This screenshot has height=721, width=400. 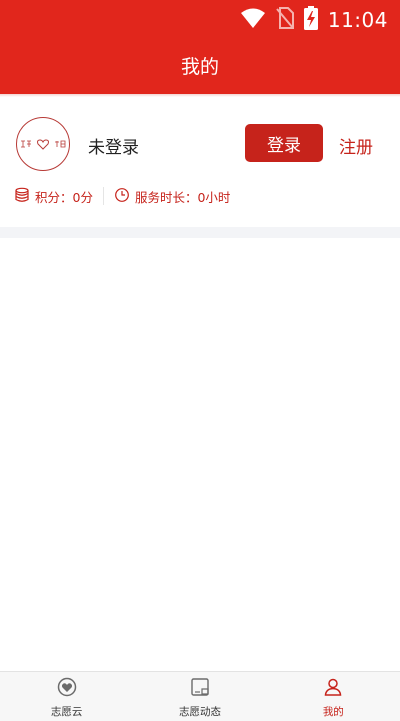 I want to click on username: 未登录, so click(x=113, y=148).